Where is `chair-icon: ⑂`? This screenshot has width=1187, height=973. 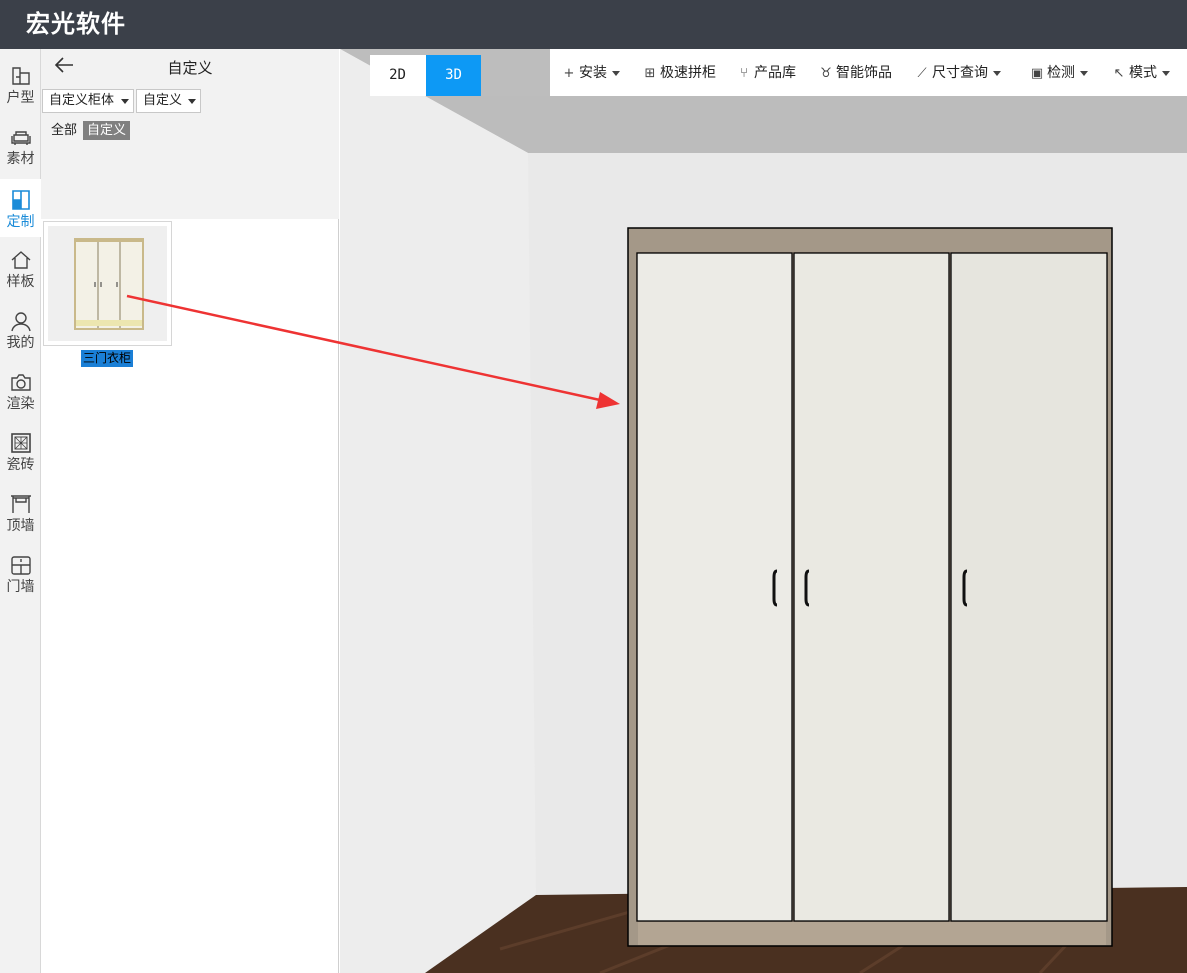 chair-icon: ⑂ is located at coordinates (744, 73).